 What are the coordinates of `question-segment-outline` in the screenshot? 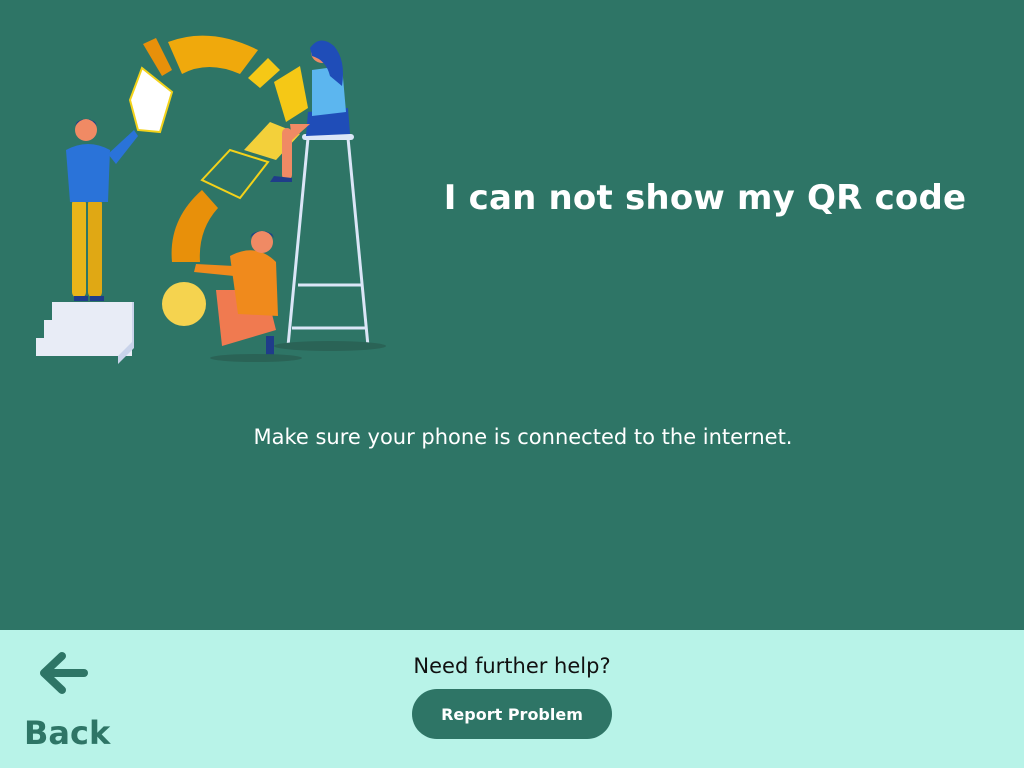 It's located at (235, 174).